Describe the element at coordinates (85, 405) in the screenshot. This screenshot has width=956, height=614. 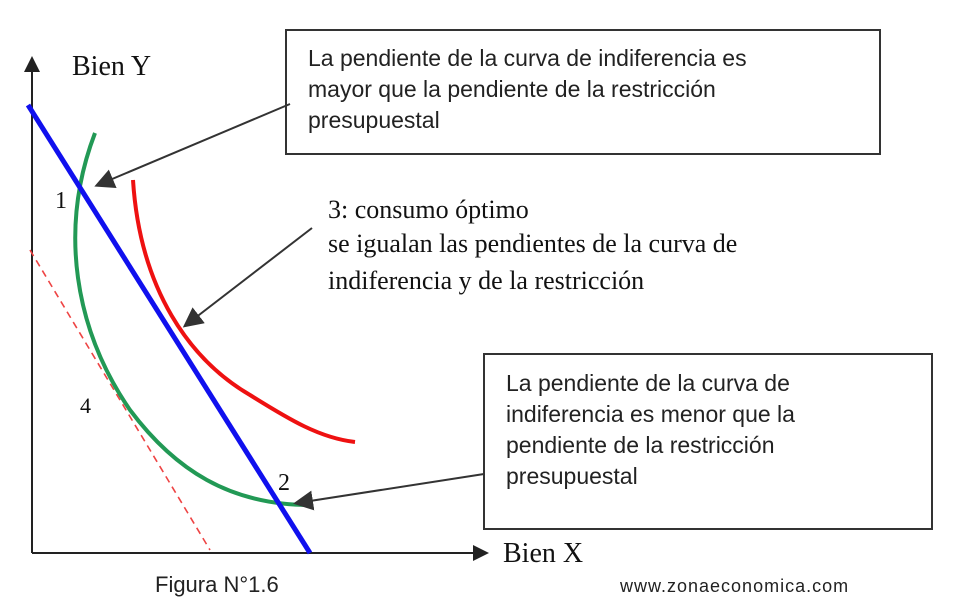
I see `point-label-4: 4` at that location.